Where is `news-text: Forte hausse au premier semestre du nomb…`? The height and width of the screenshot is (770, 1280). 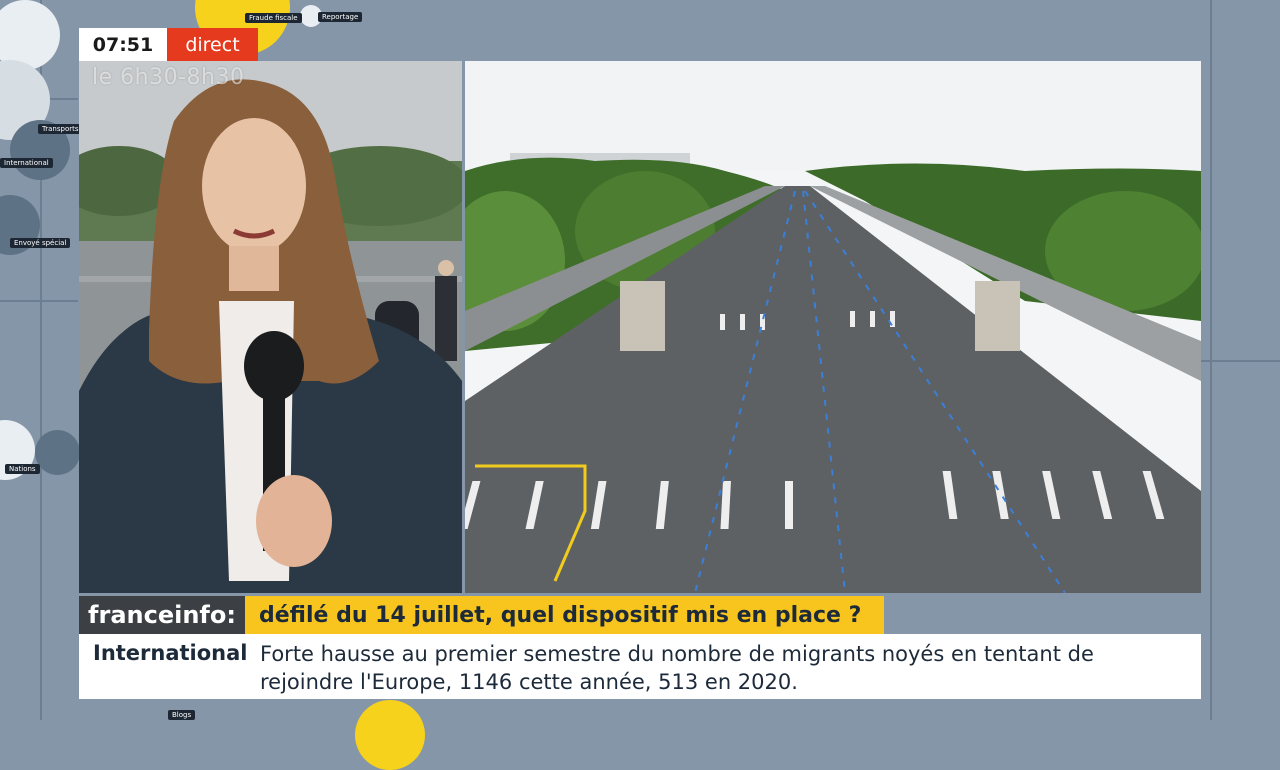
news-text: Forte hausse au premier semestre du nomb… is located at coordinates (677, 668).